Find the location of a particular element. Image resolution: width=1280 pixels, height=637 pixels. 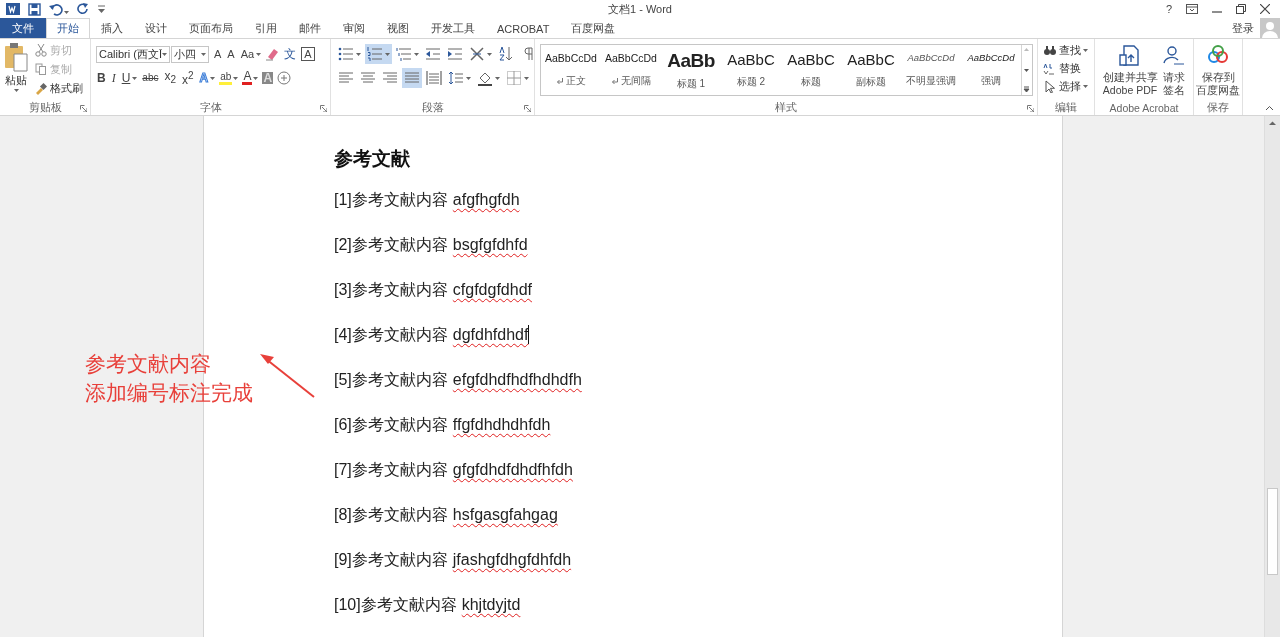

reference-number: [7] is located at coordinates (343, 470).